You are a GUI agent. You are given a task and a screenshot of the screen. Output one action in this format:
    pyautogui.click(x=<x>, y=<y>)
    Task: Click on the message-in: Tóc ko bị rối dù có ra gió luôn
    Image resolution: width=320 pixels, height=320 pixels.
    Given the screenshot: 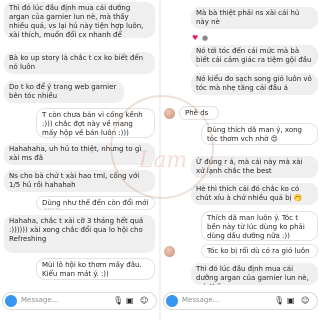 What is the action you would take?
    pyautogui.click(x=259, y=251)
    